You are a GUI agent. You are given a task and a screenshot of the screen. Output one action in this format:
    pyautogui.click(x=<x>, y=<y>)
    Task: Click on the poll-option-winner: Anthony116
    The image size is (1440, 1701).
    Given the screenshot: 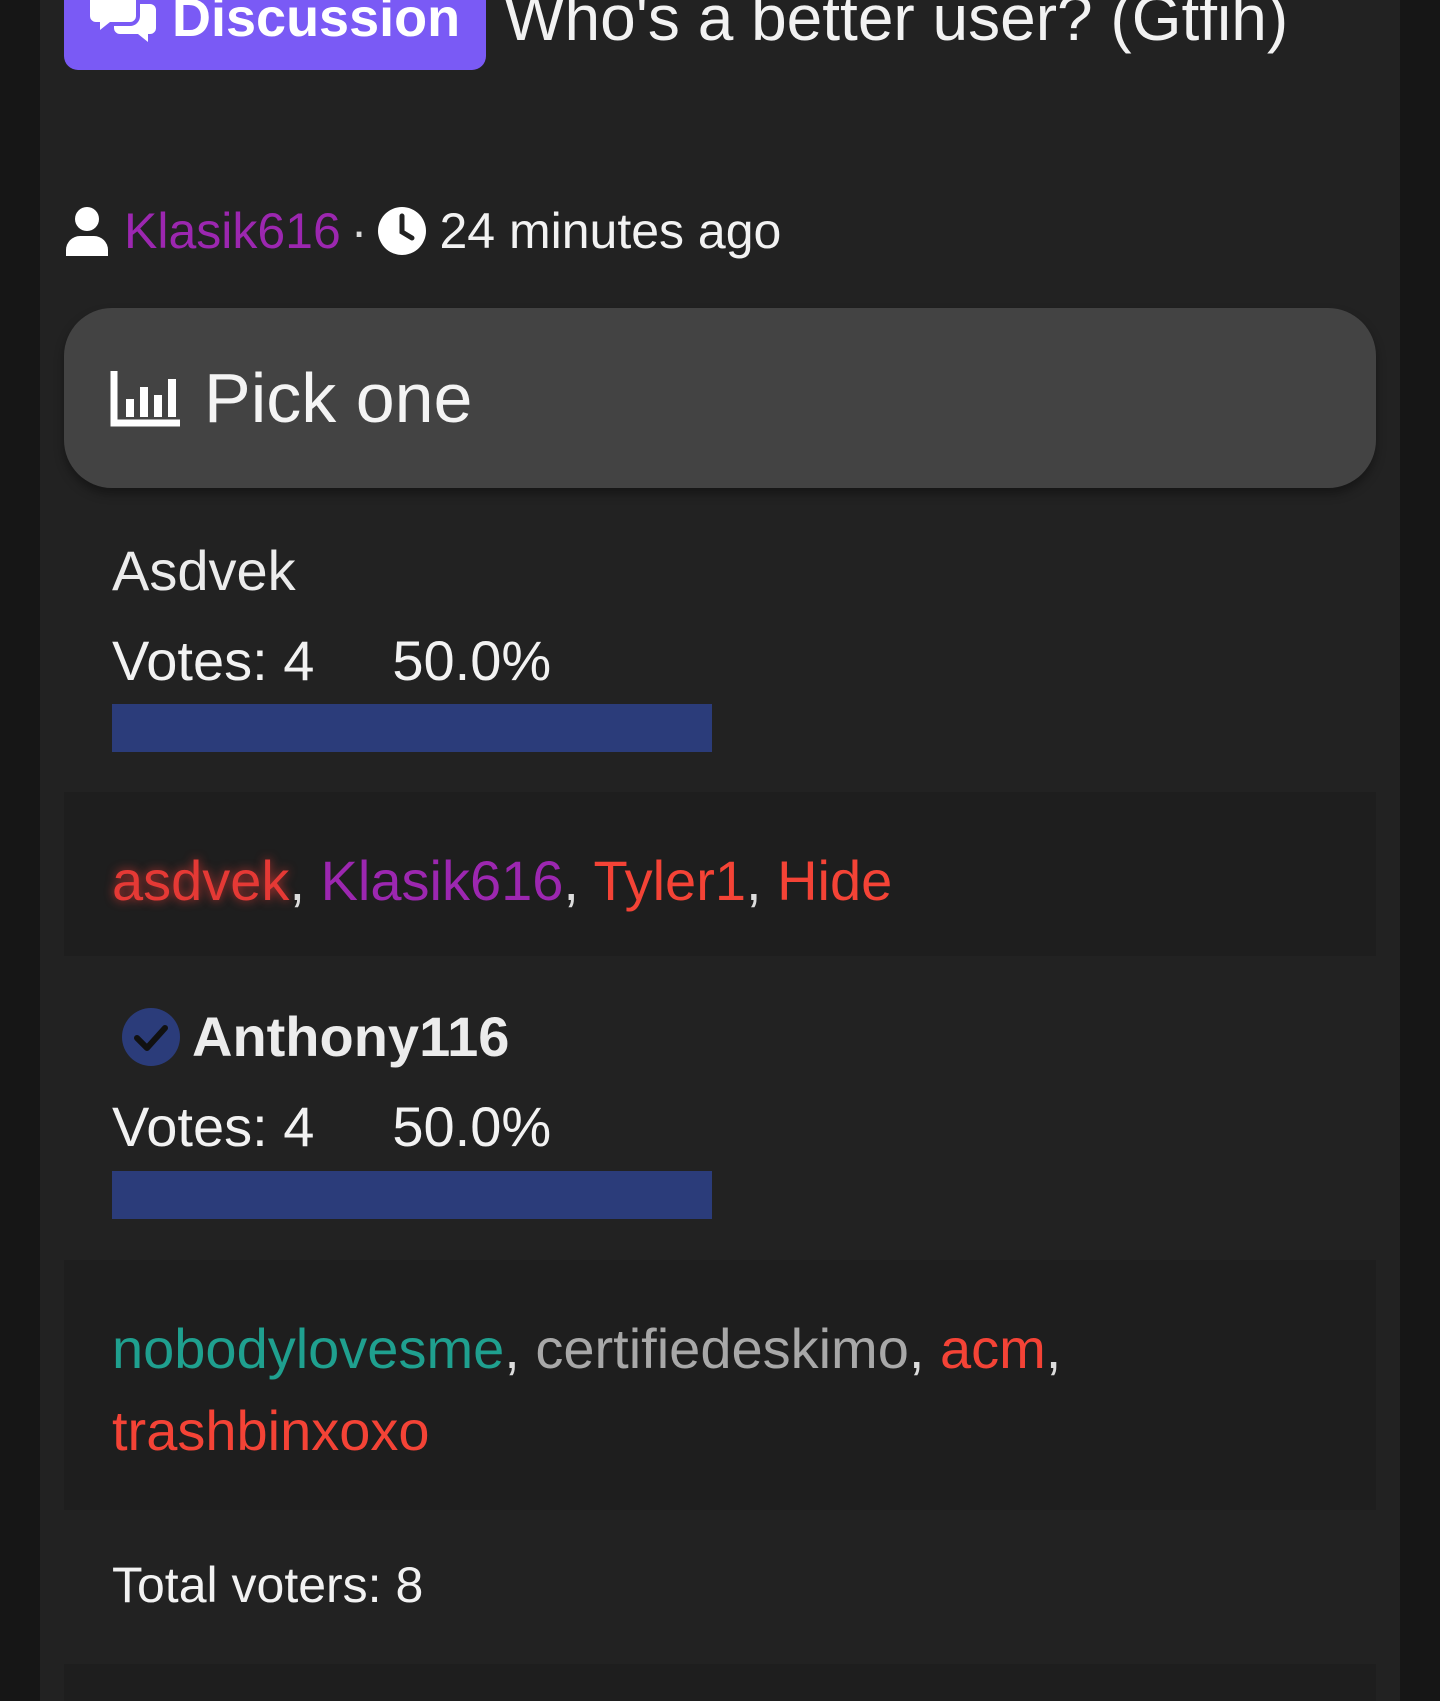 What is the action you would take?
    pyautogui.click(x=310, y=1036)
    